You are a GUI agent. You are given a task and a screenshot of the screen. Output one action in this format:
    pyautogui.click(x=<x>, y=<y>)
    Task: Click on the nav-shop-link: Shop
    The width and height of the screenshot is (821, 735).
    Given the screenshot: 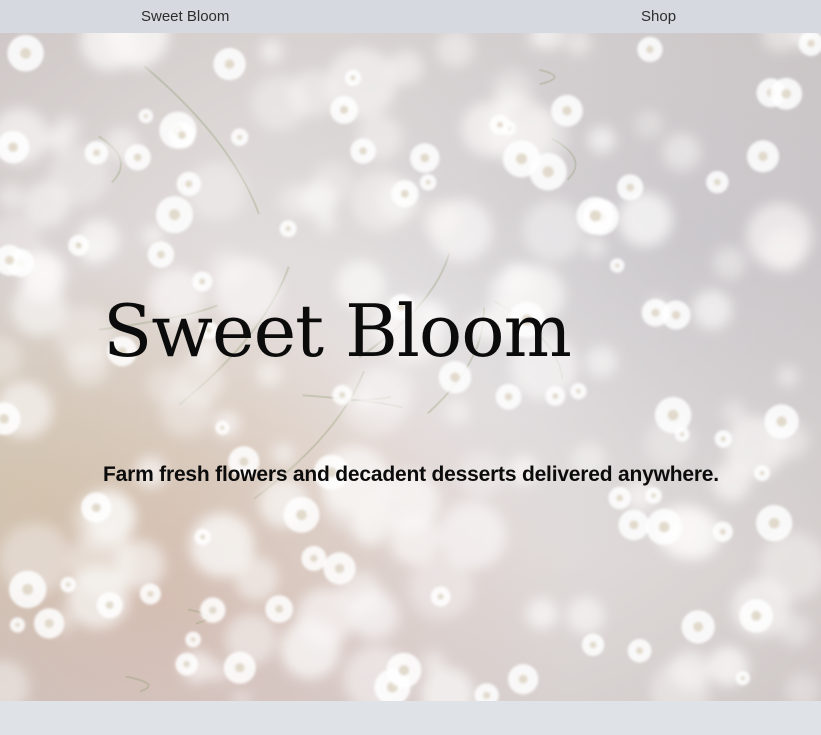 What is the action you would take?
    pyautogui.click(x=658, y=16)
    